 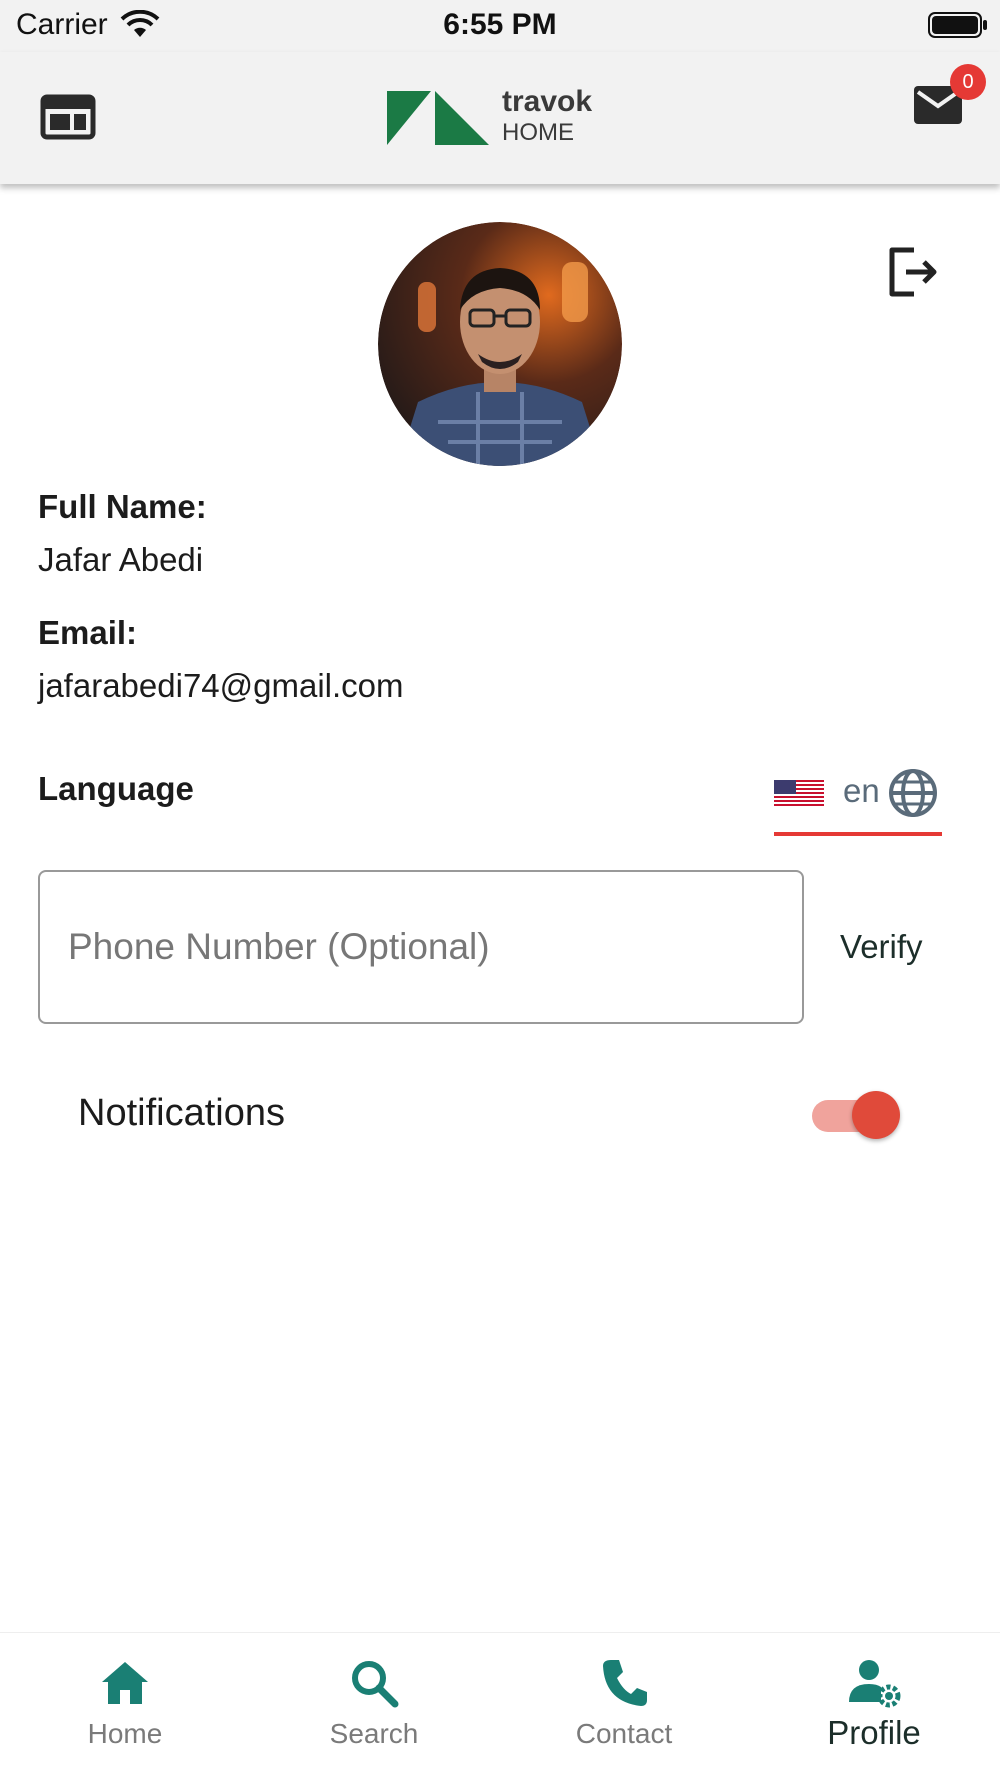 I want to click on notifications-toggle-knob, so click(x=876, y=1115).